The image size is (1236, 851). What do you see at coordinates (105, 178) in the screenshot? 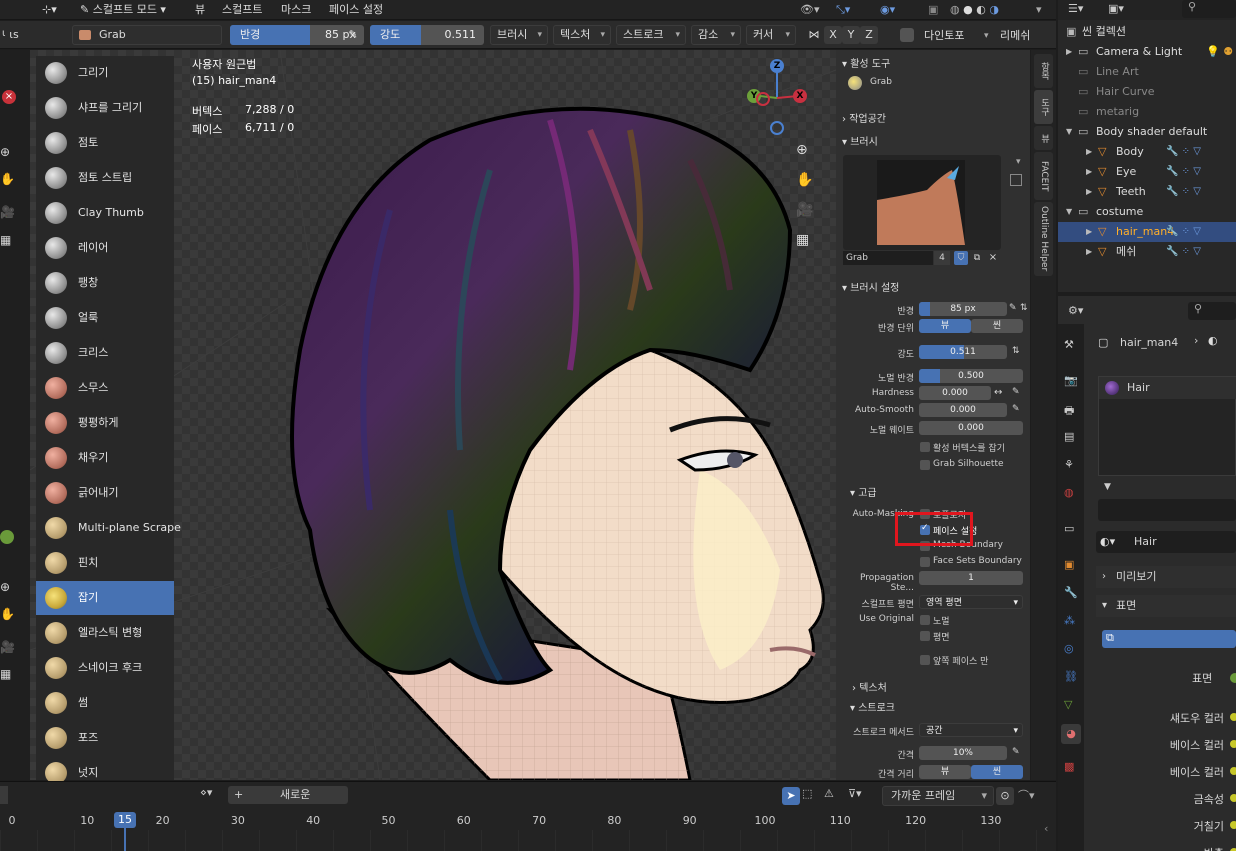
I see `tool-clay-strips: 점토 스트립` at bounding box center [105, 178].